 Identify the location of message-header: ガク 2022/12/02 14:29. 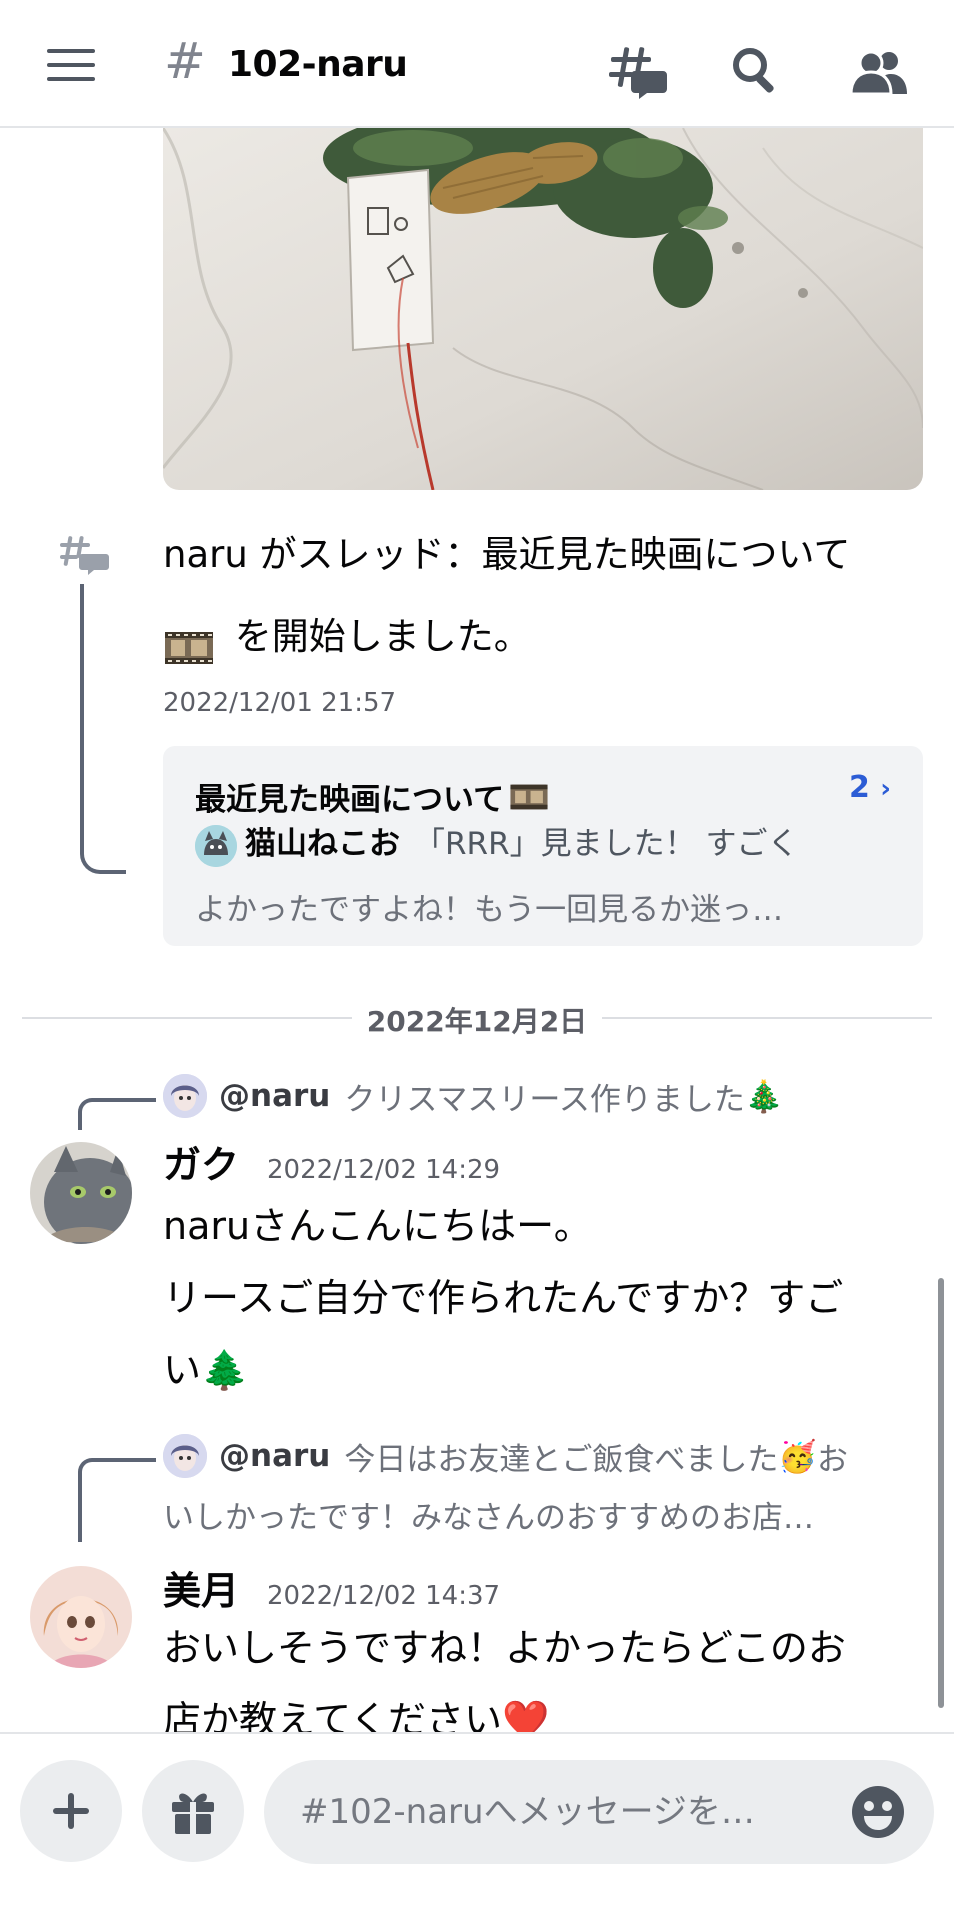
(331, 1161).